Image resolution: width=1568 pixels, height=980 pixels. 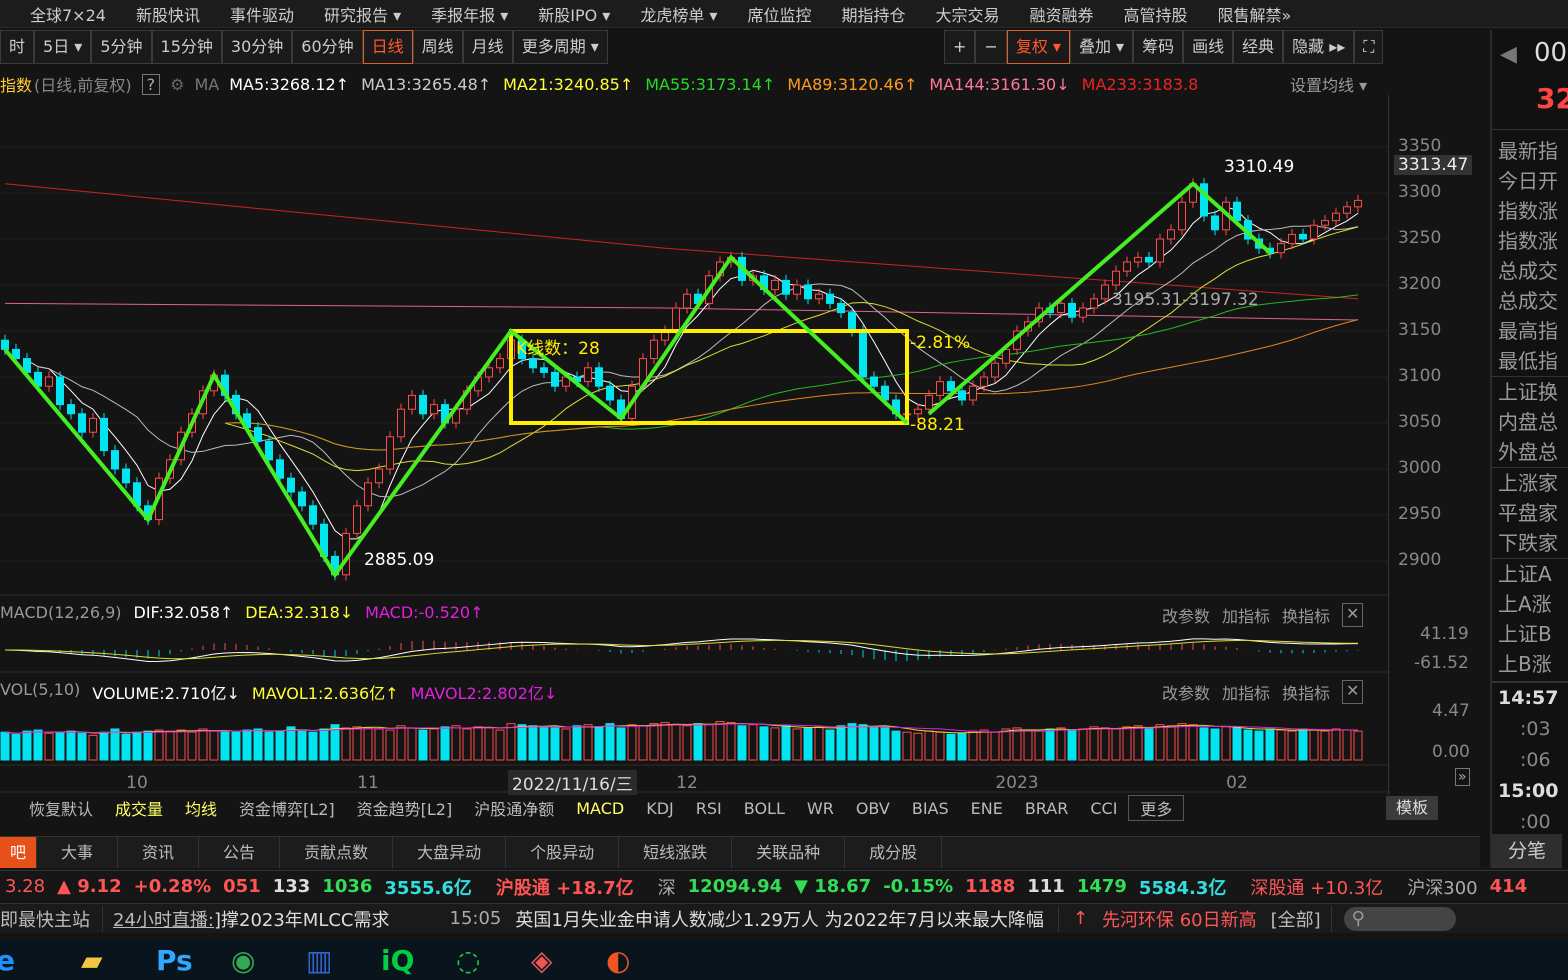 I want to click on quote-label: 总成交, so click(x=1528, y=301).